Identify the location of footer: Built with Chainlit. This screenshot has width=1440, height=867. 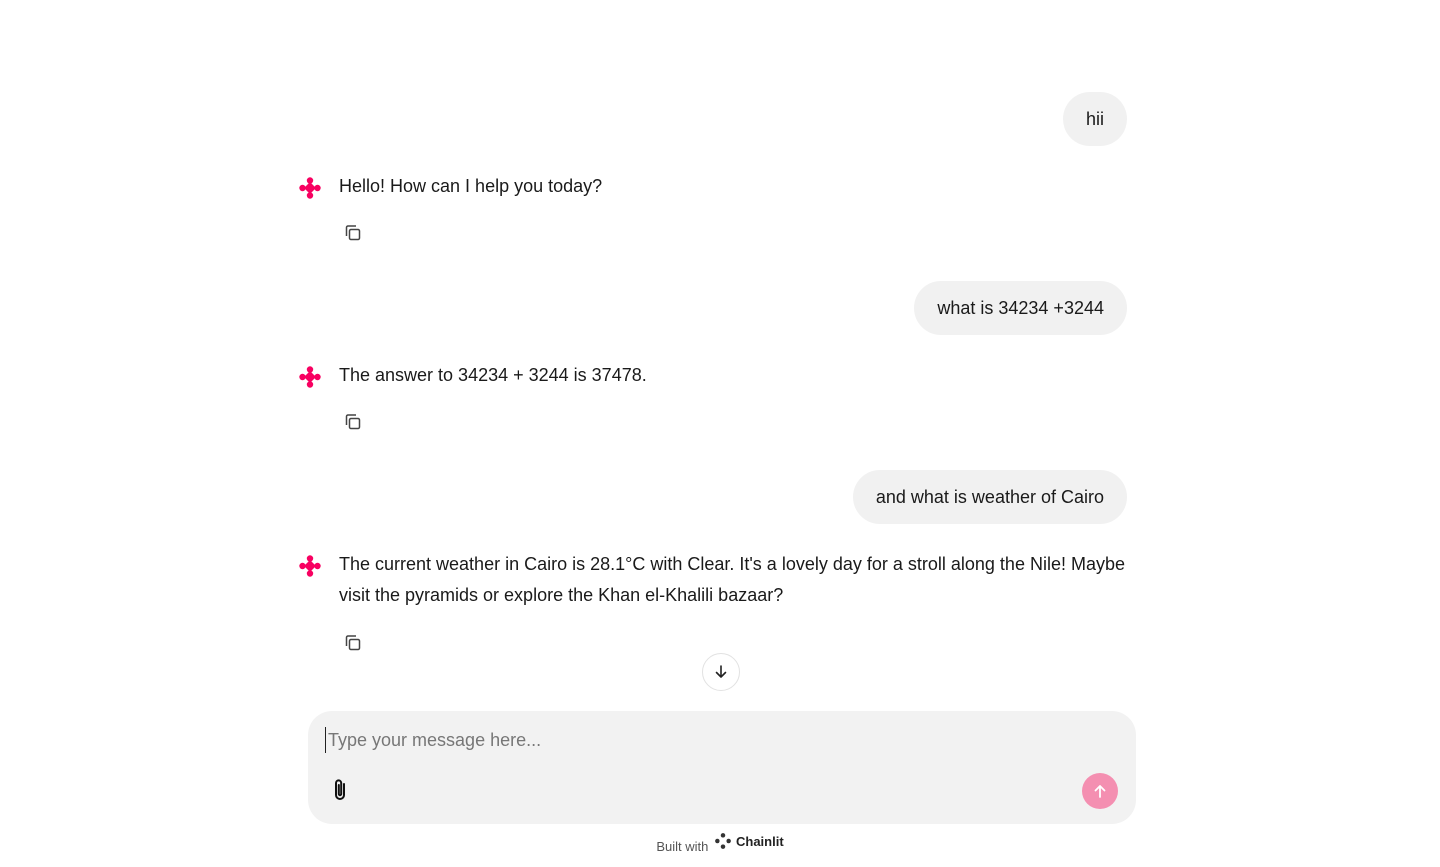
(720, 843).